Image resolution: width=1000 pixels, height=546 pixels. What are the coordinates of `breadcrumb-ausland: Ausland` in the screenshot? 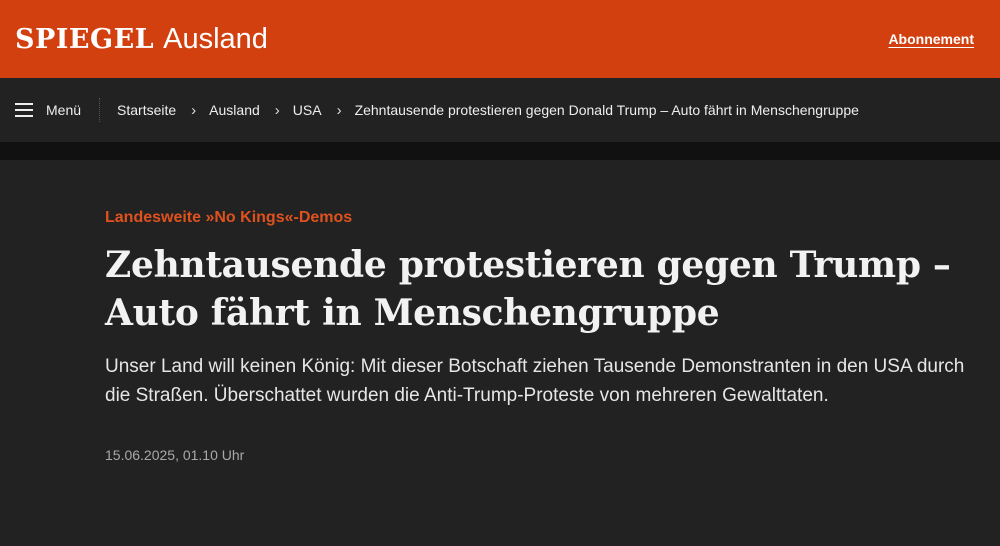 It's located at (234, 110).